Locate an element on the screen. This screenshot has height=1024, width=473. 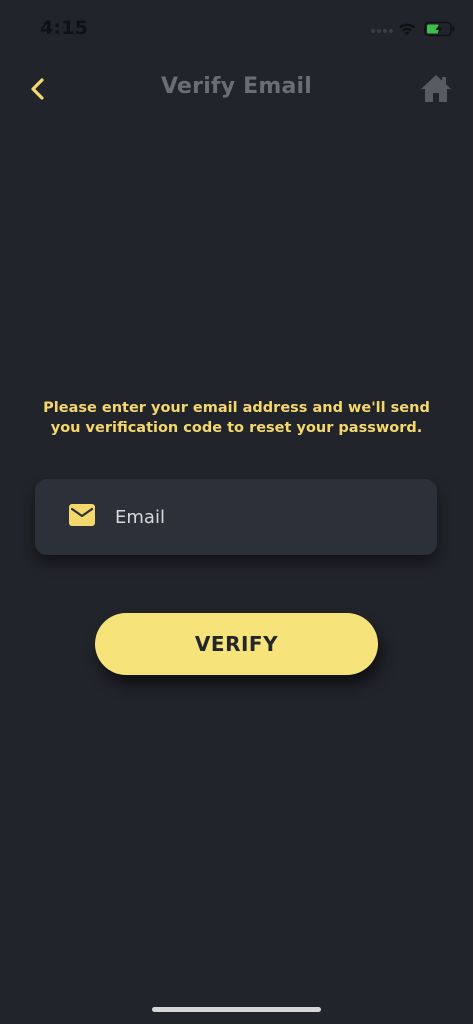
battery-charging-icon is located at coordinates (439, 29).